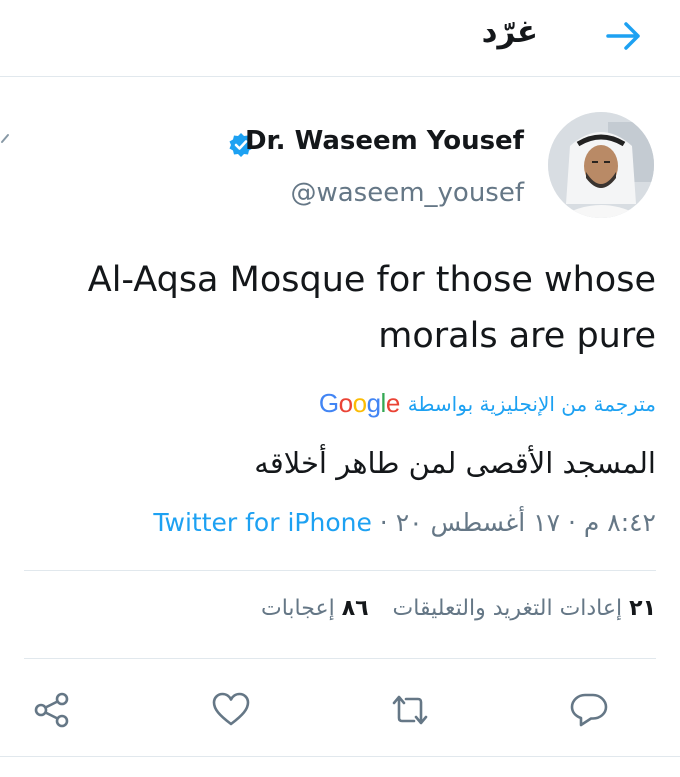 Image resolution: width=680 pixels, height=777 pixels. I want to click on retweet-button, so click(410, 710).